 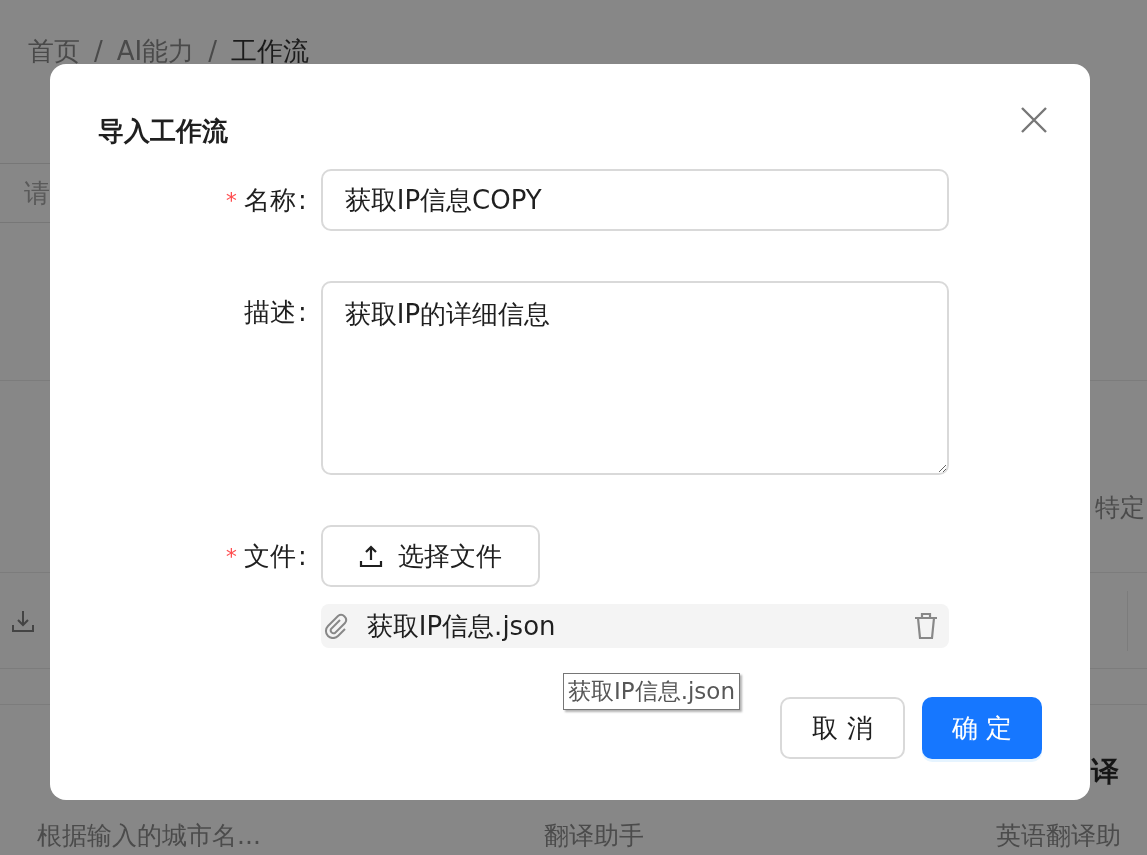 What do you see at coordinates (925, 626) in the screenshot?
I see `trash-icon` at bounding box center [925, 626].